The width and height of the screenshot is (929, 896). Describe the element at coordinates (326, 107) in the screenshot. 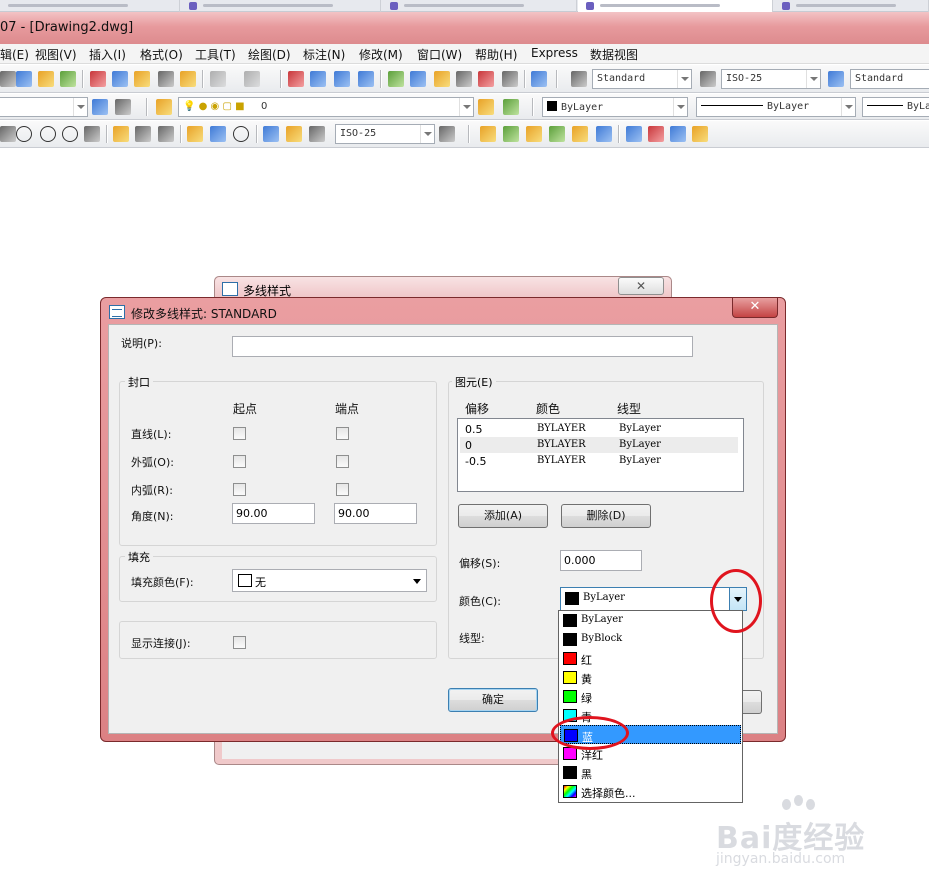

I see `layer-combo: 💡 ● ◉ ▢ ■ 0` at that location.